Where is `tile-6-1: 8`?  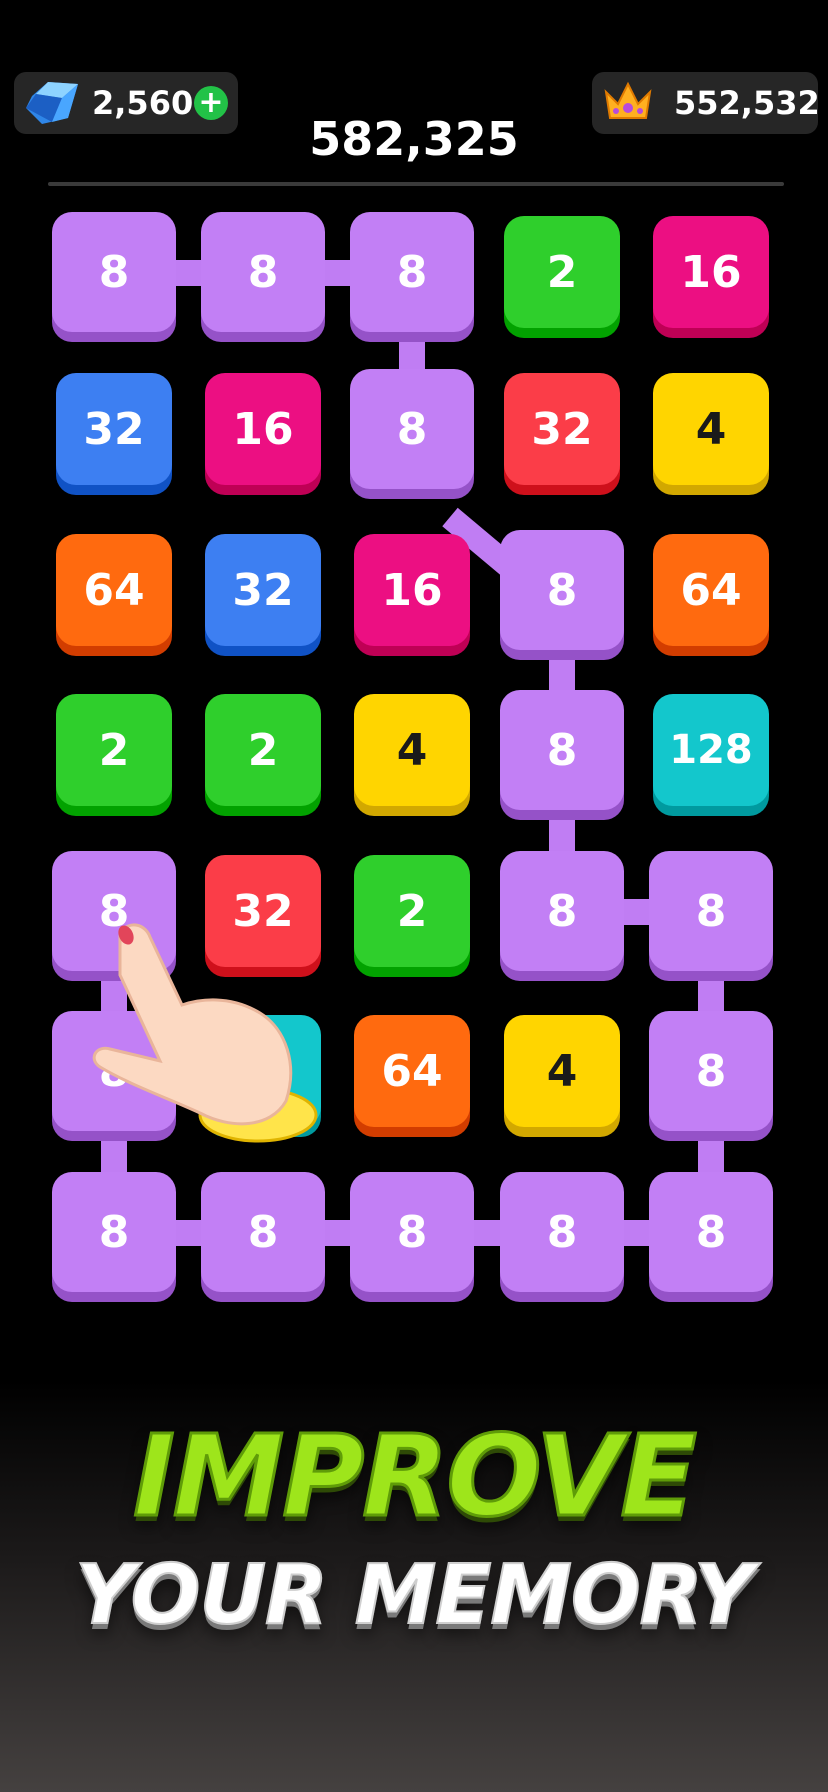 tile-6-1: 8 is located at coordinates (263, 1232).